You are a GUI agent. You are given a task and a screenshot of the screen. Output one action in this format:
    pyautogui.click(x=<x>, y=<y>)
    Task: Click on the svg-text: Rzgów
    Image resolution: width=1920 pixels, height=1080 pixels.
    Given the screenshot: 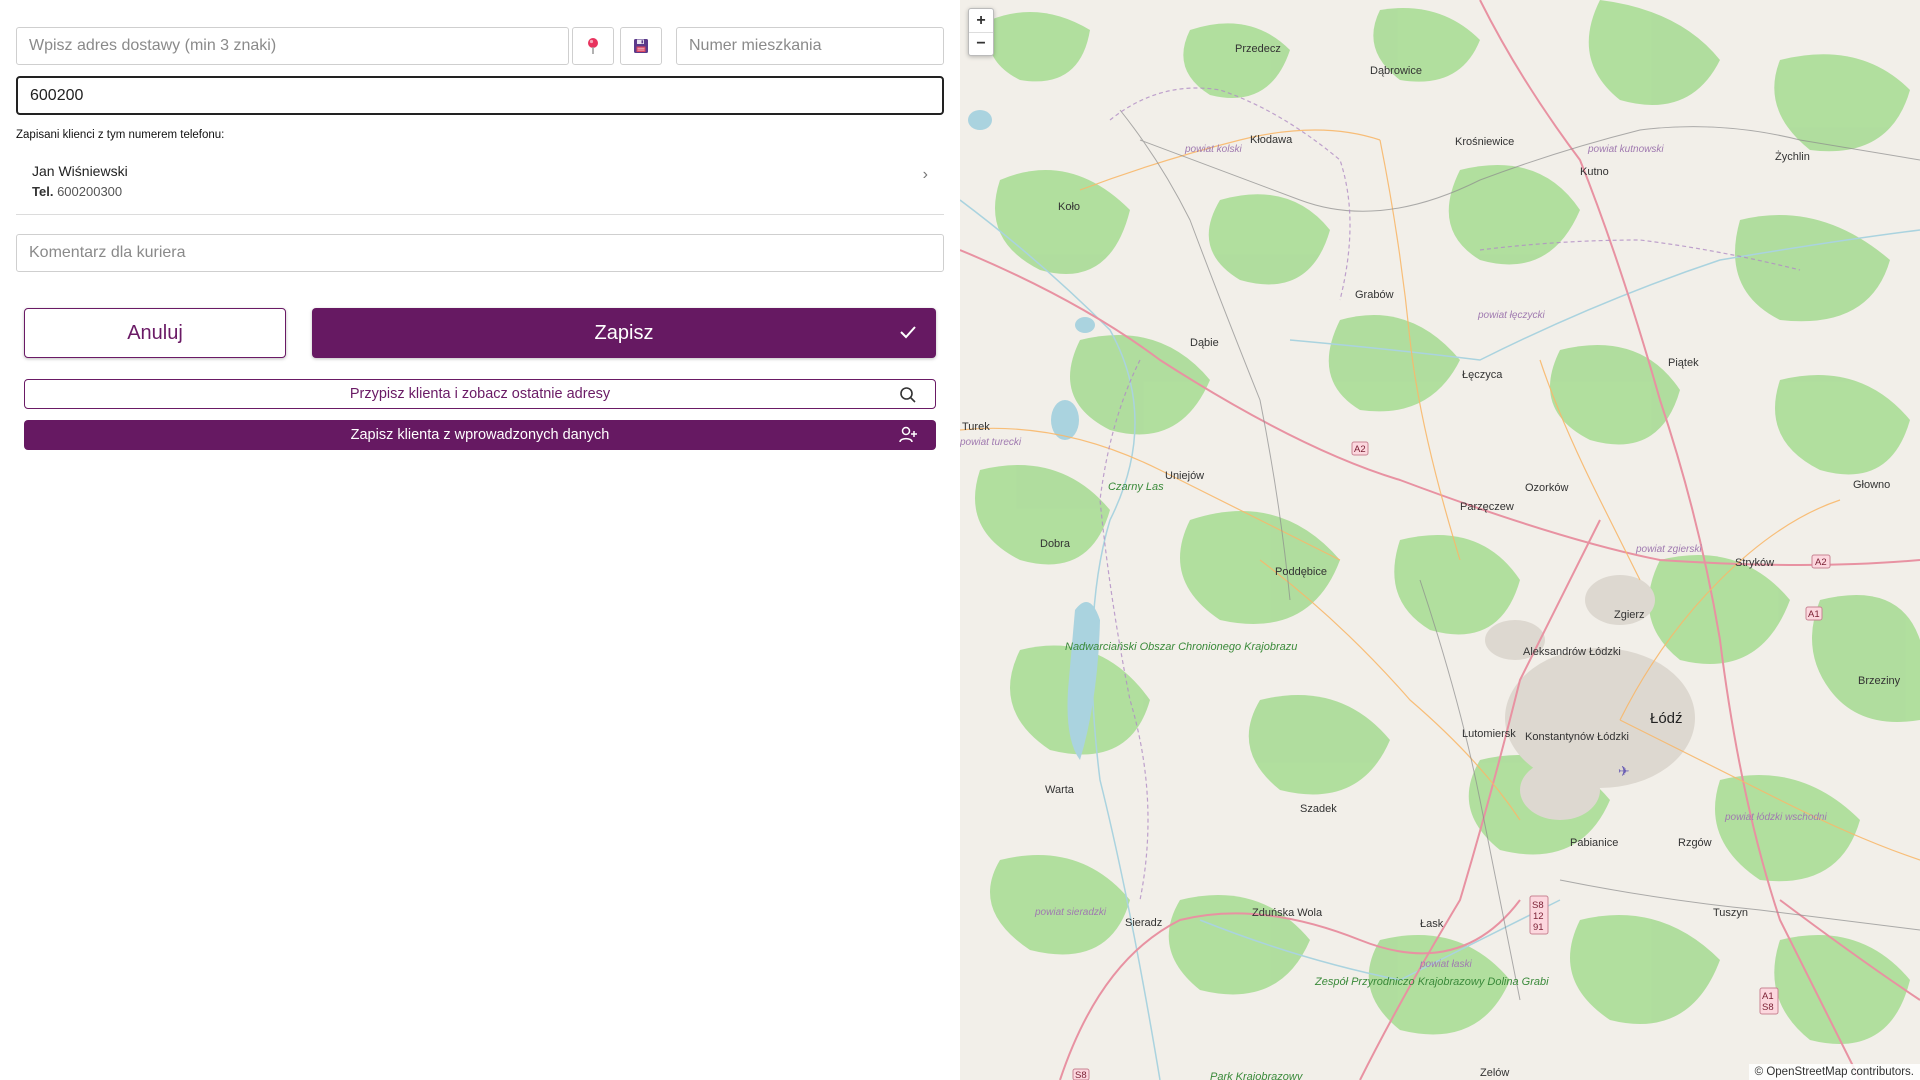 What is the action you would take?
    pyautogui.click(x=1695, y=843)
    